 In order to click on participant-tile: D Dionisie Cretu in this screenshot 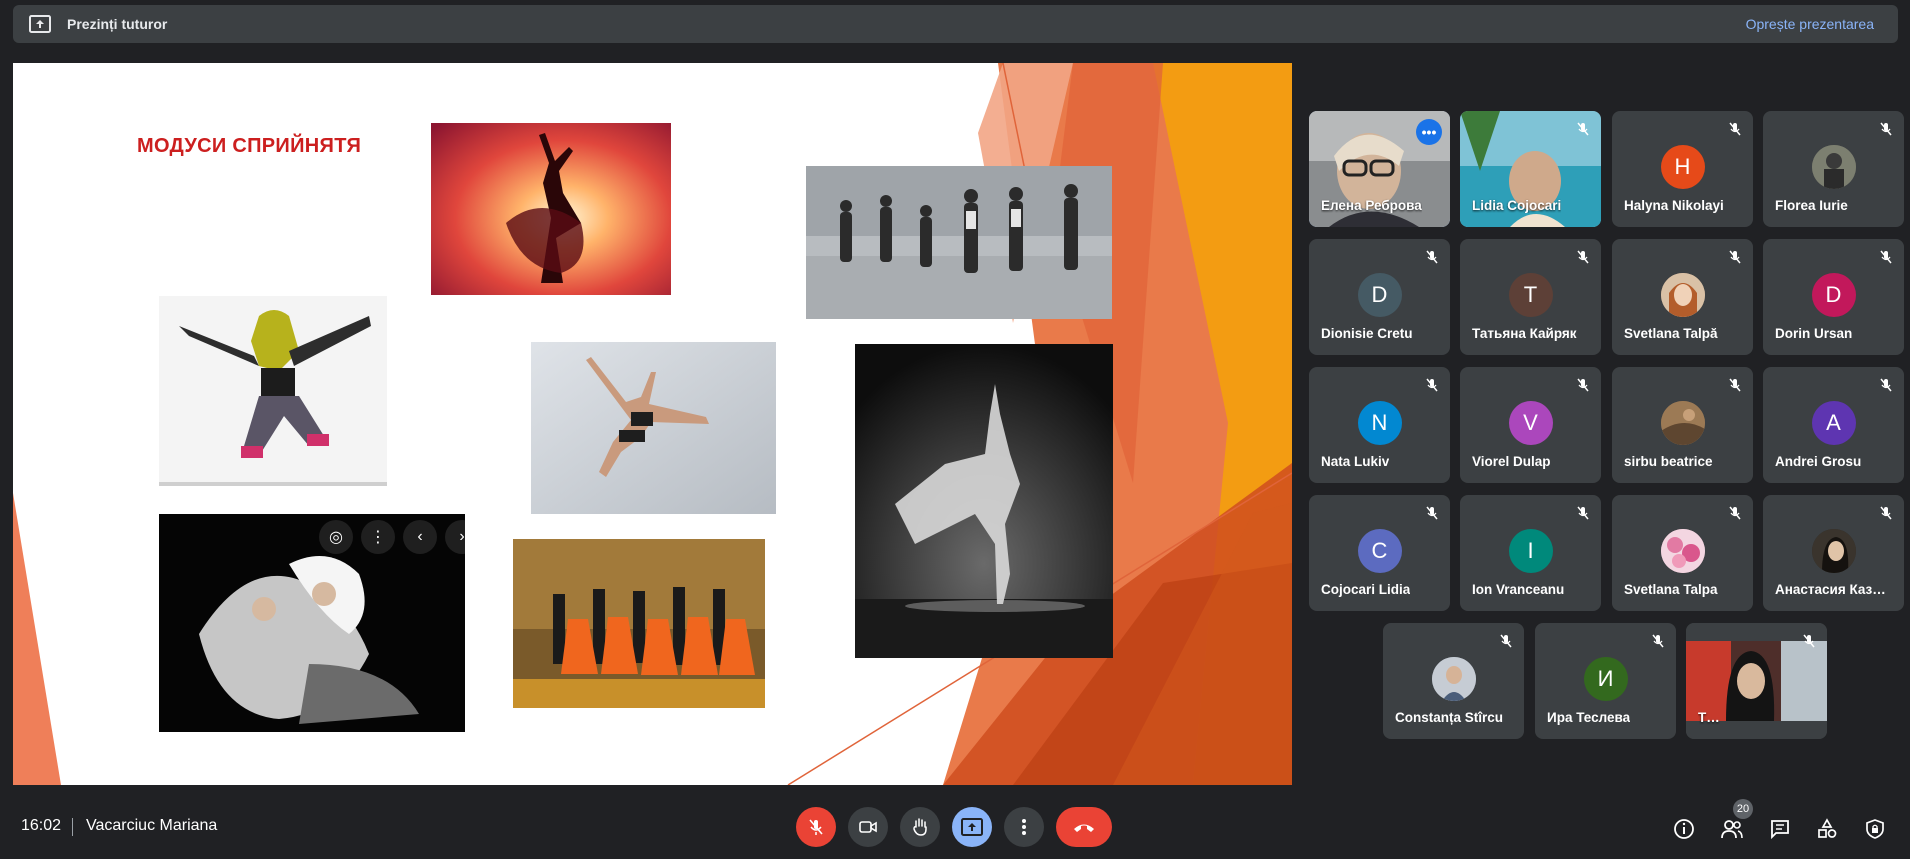, I will do `click(1379, 297)`.